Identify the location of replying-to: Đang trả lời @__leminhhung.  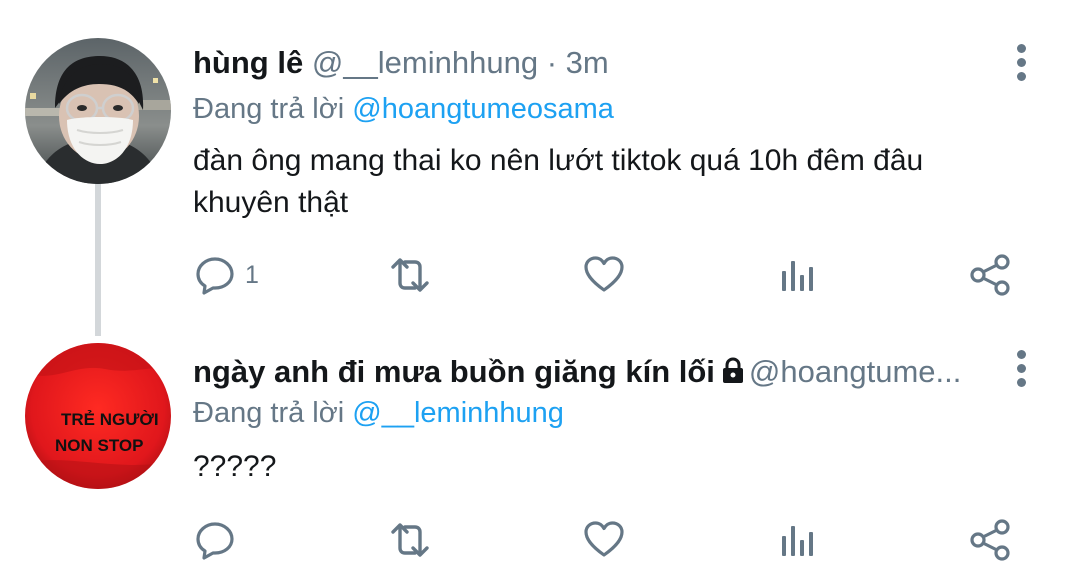
(378, 413).